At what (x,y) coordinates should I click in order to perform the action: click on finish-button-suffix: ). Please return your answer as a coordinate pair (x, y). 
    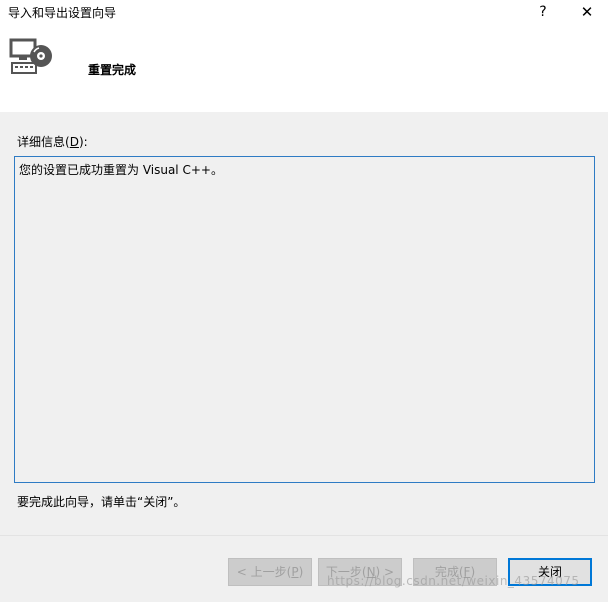
    Looking at the image, I should click on (473, 572).